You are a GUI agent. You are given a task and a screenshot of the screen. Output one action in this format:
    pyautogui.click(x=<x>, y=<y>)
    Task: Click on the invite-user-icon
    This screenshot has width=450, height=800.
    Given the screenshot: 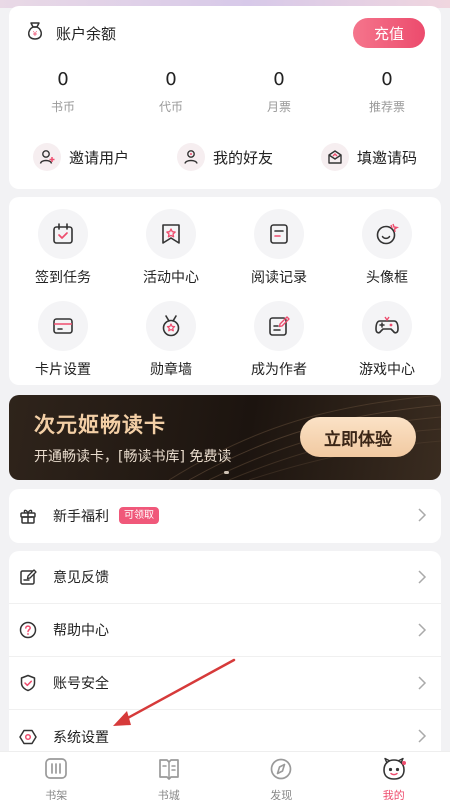 What is the action you would take?
    pyautogui.click(x=46, y=157)
    